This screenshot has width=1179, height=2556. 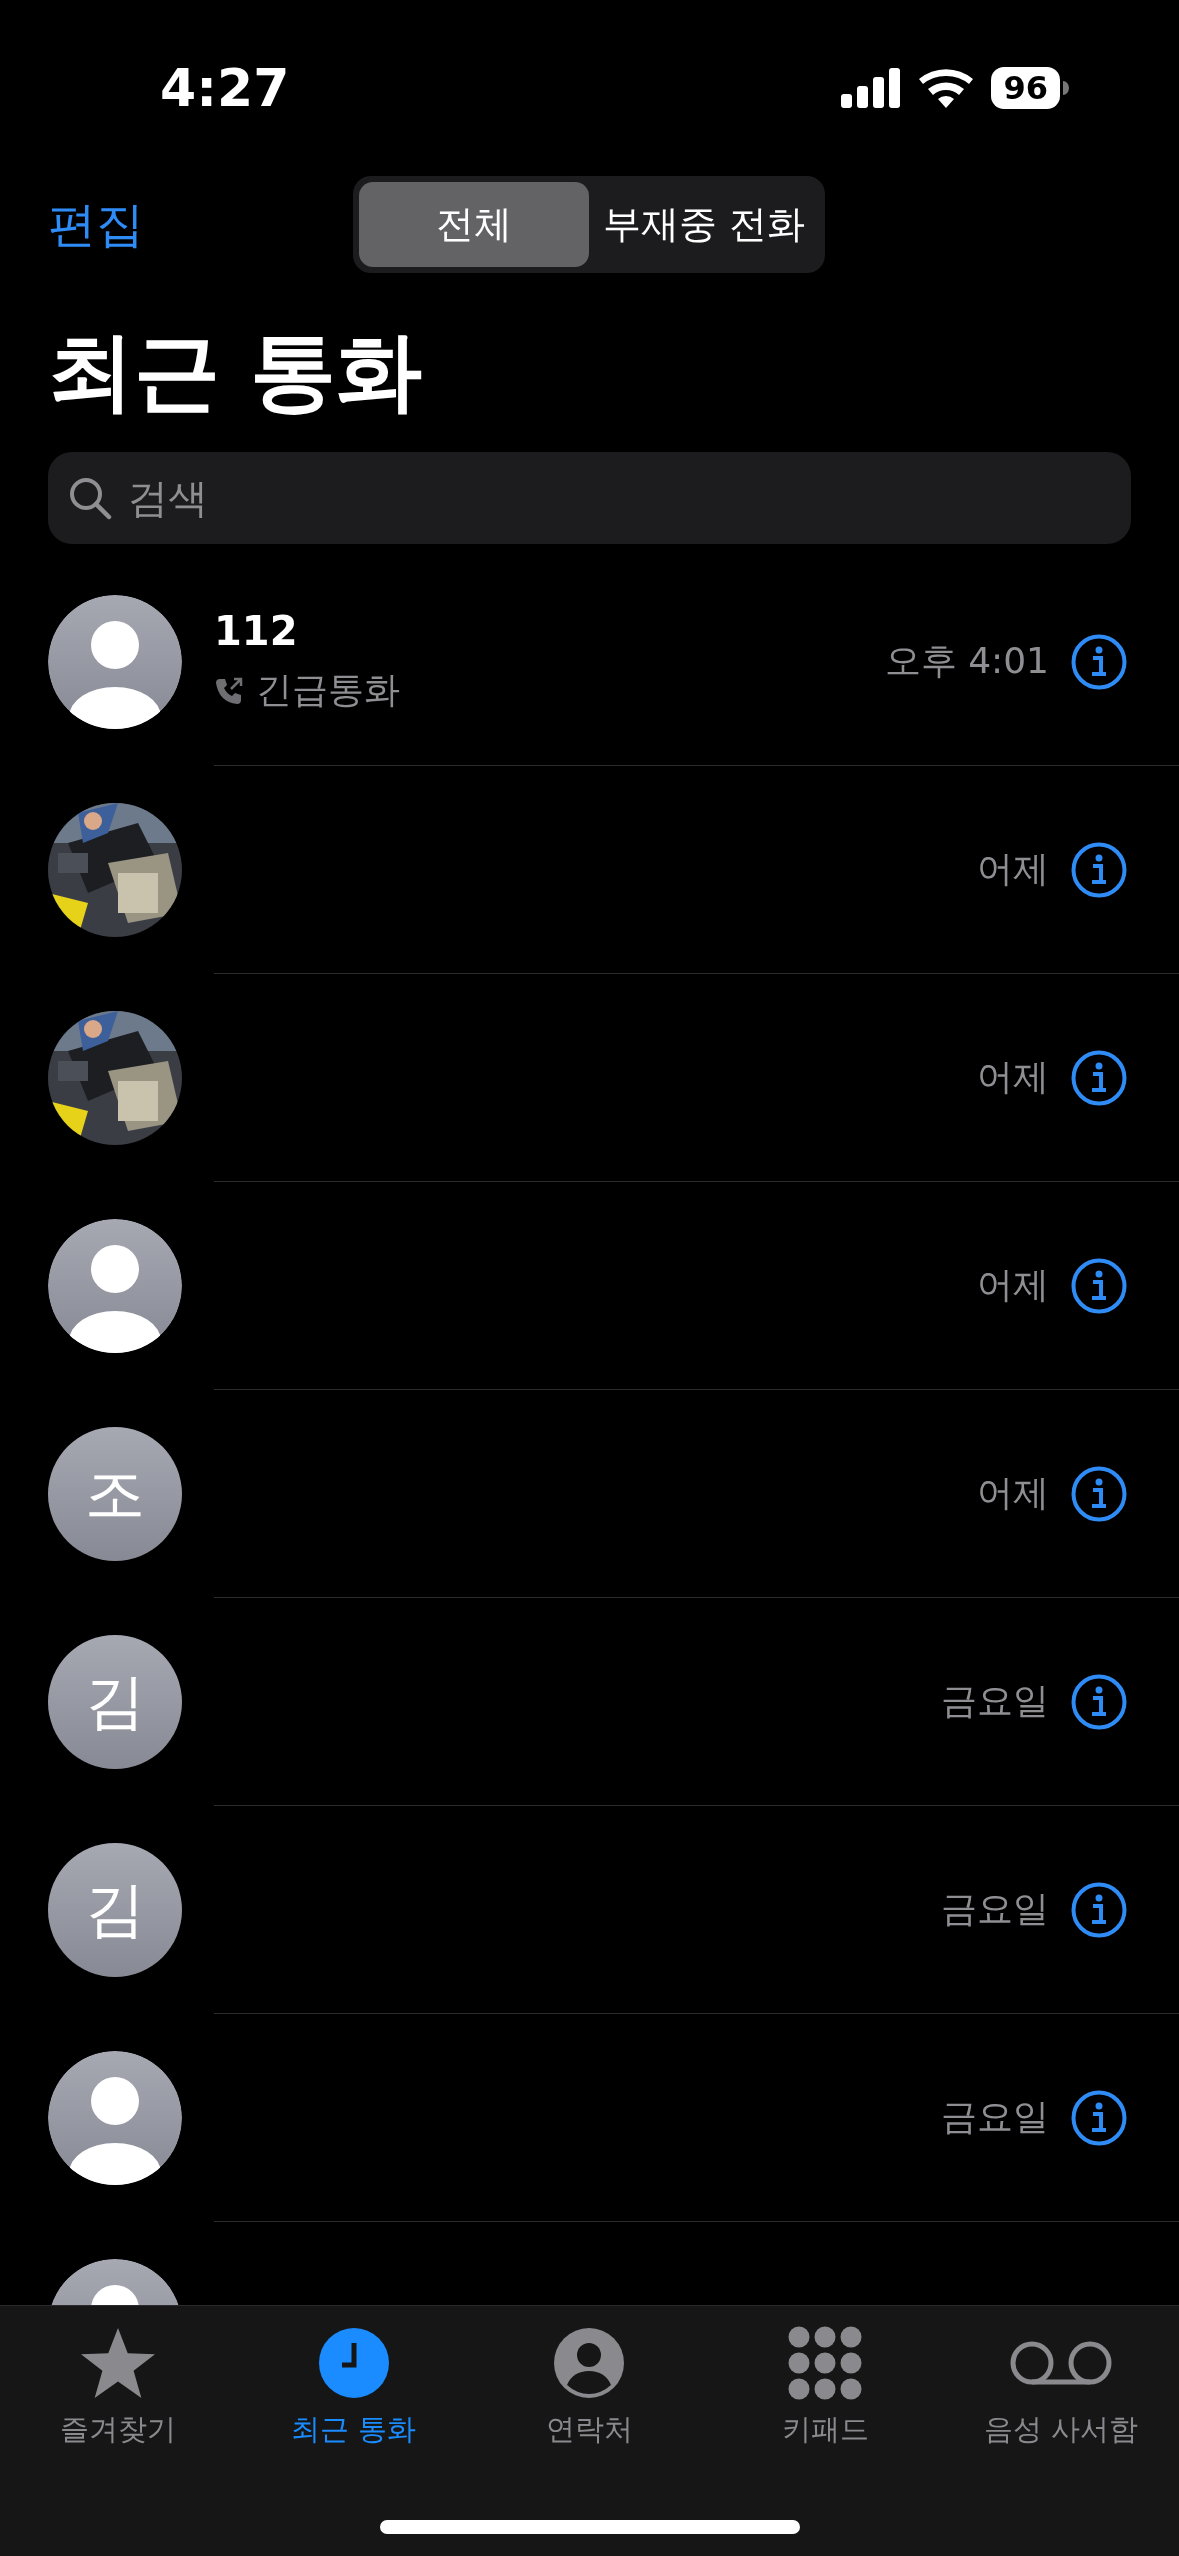 I want to click on tab-bar-item: 키패드, so click(x=825, y=2388).